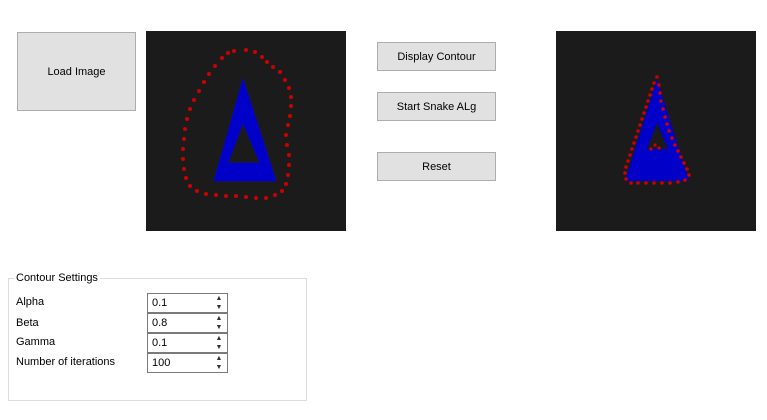 The height and width of the screenshot is (420, 767). What do you see at coordinates (187, 363) in the screenshot?
I see `iterations-spinbox: 100 ▲ ▼` at bounding box center [187, 363].